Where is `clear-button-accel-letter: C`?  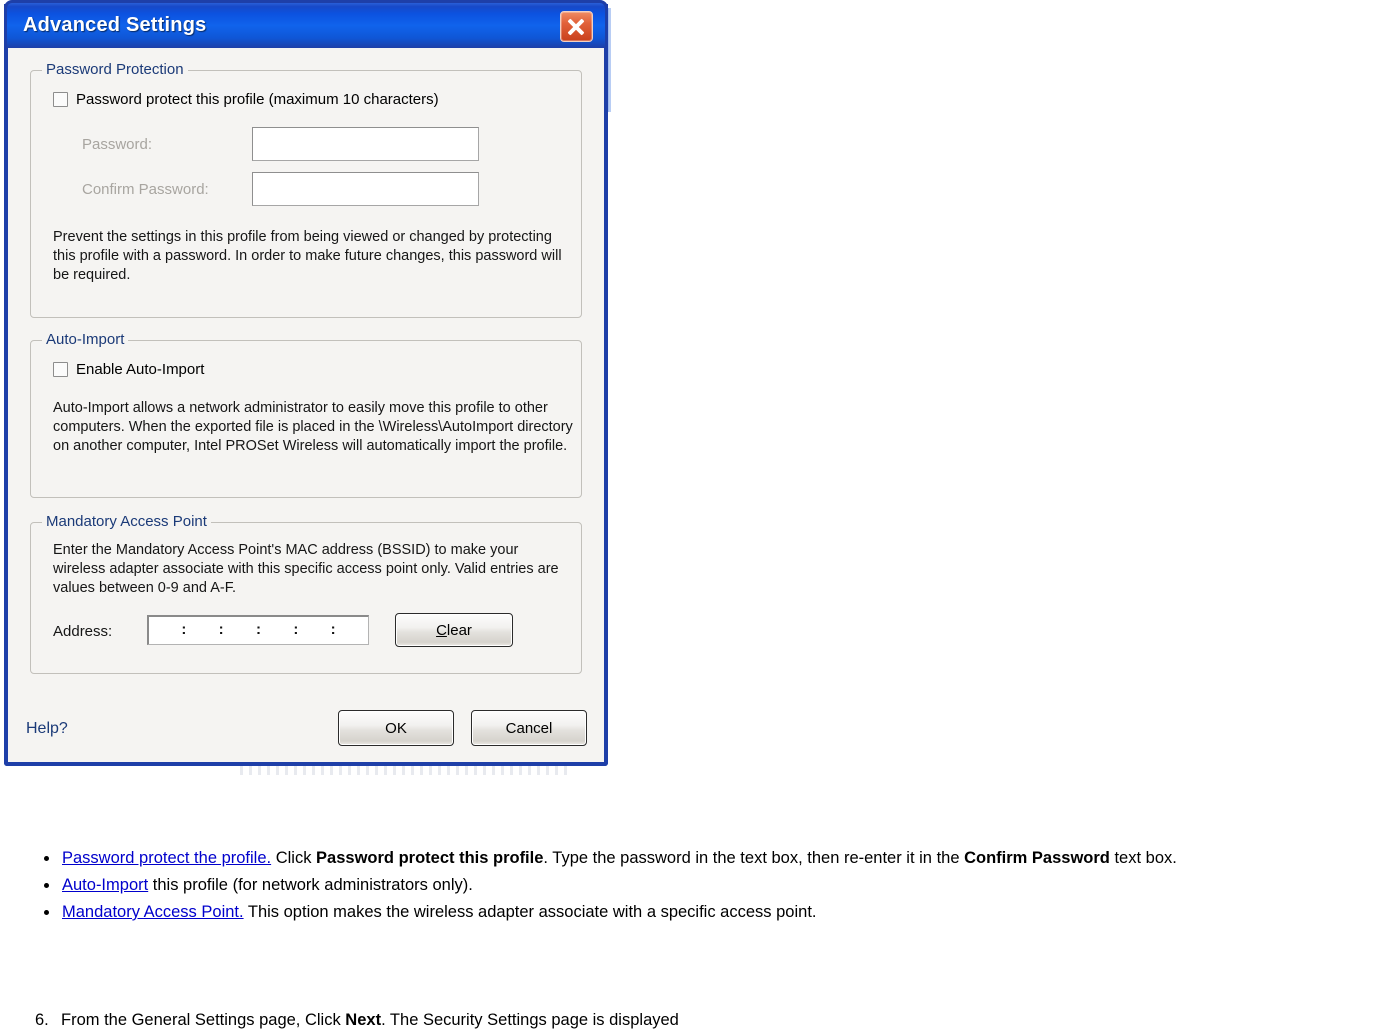 clear-button-accel-letter: C is located at coordinates (441, 630).